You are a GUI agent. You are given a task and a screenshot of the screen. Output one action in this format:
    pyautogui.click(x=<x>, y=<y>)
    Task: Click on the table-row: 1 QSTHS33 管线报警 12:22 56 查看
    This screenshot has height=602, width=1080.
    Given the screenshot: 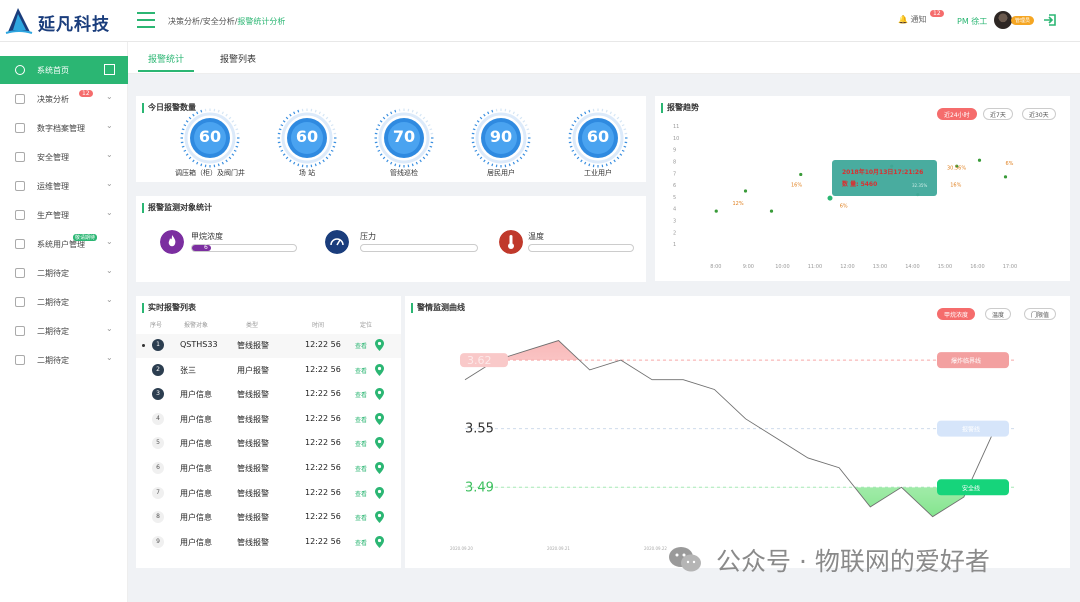 What is the action you would take?
    pyautogui.click(x=268, y=346)
    